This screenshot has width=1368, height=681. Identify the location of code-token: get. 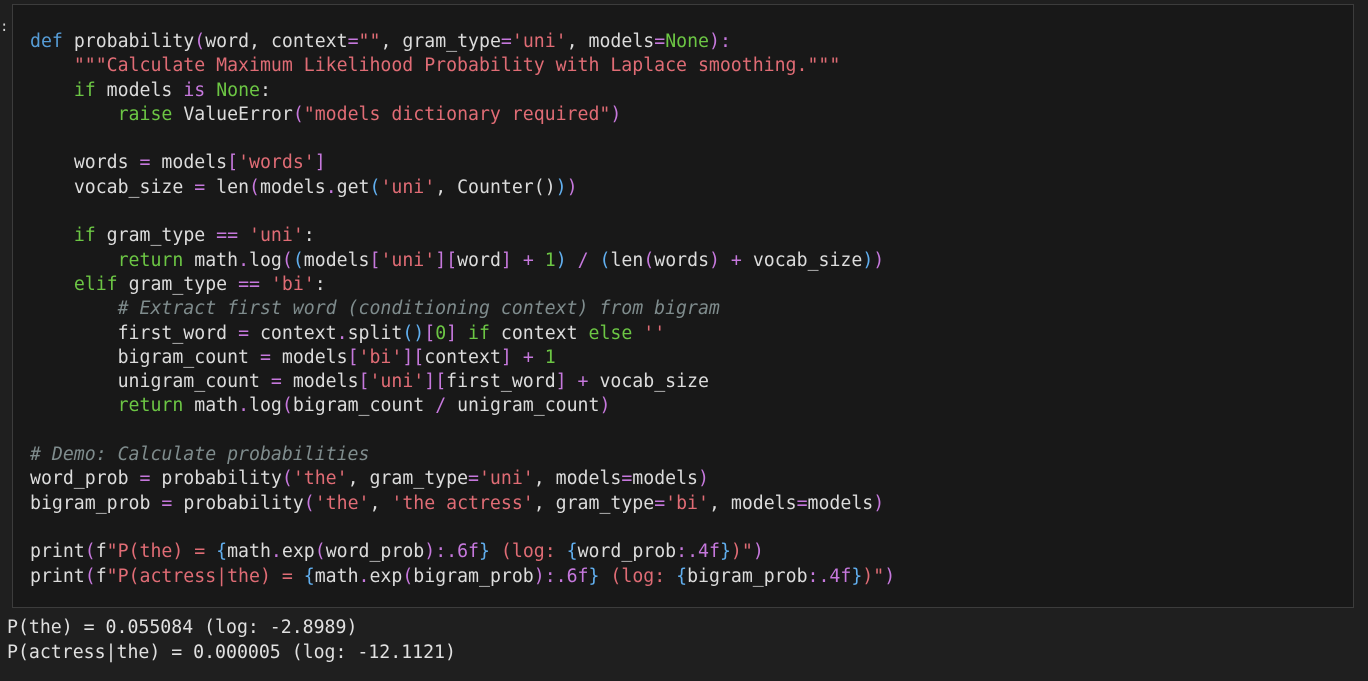
(353, 187).